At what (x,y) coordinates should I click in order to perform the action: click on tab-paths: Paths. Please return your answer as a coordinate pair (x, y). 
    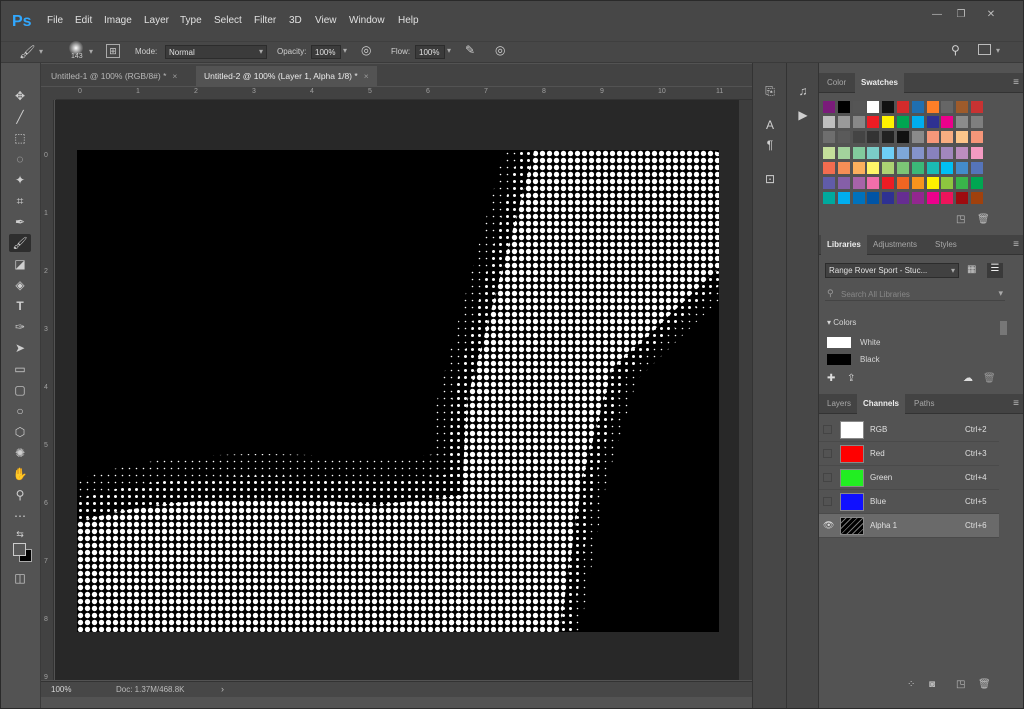
    Looking at the image, I should click on (924, 404).